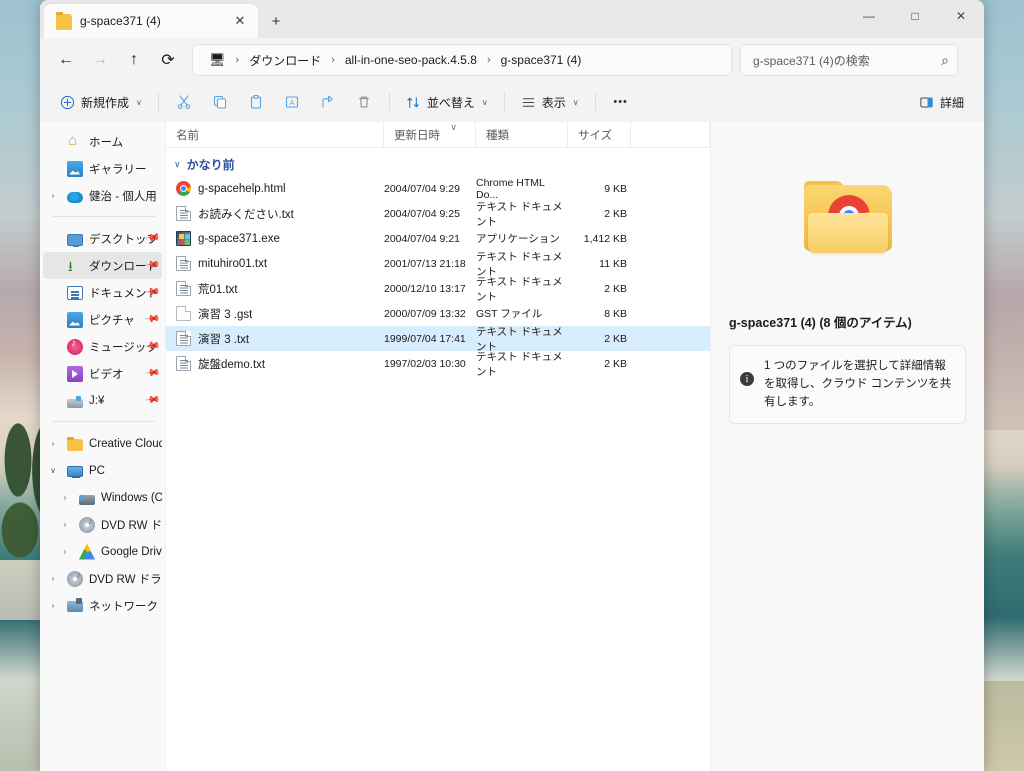 Image resolution: width=1024 pixels, height=771 pixels. I want to click on sidebar-item-windows-c: › Windows (C:), so click(102, 497).